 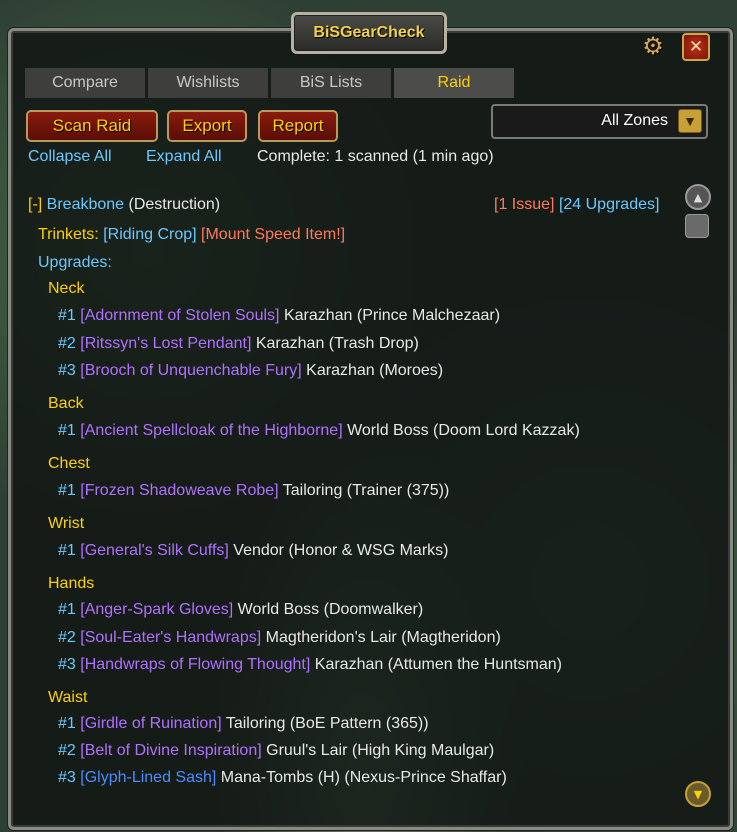 I want to click on upgrade-source: World Boss (Doomwalker), so click(x=330, y=609).